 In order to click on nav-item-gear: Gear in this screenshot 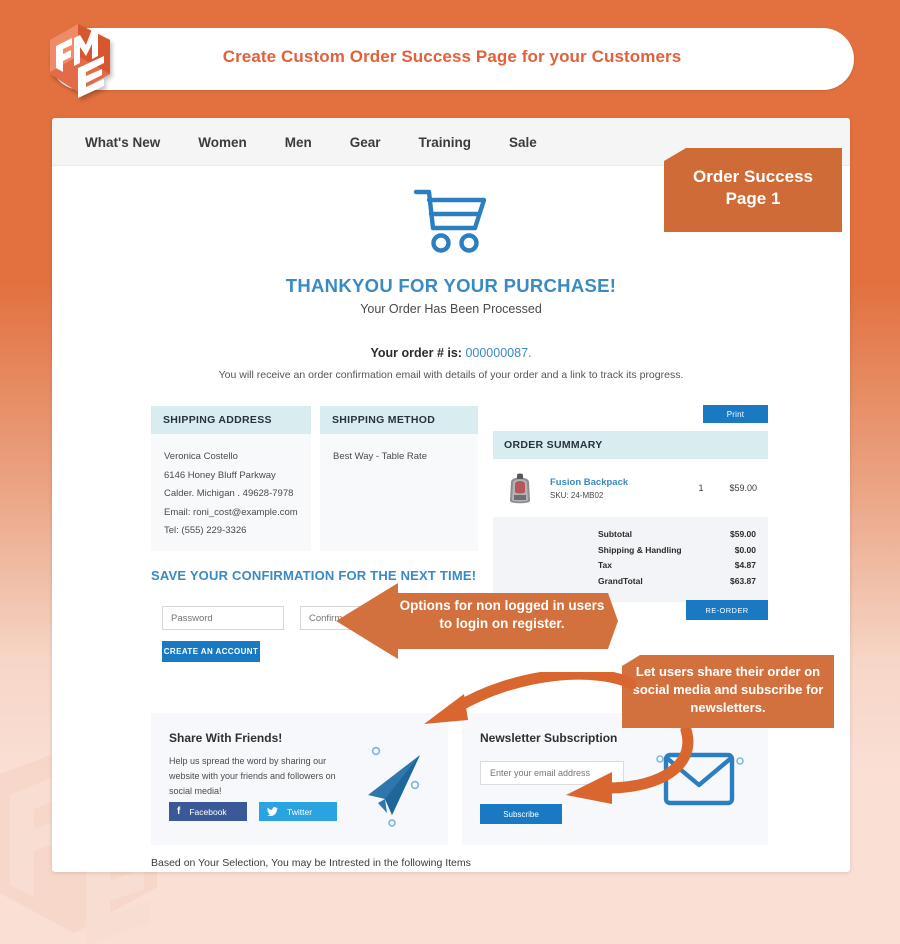, I will do `click(365, 142)`.